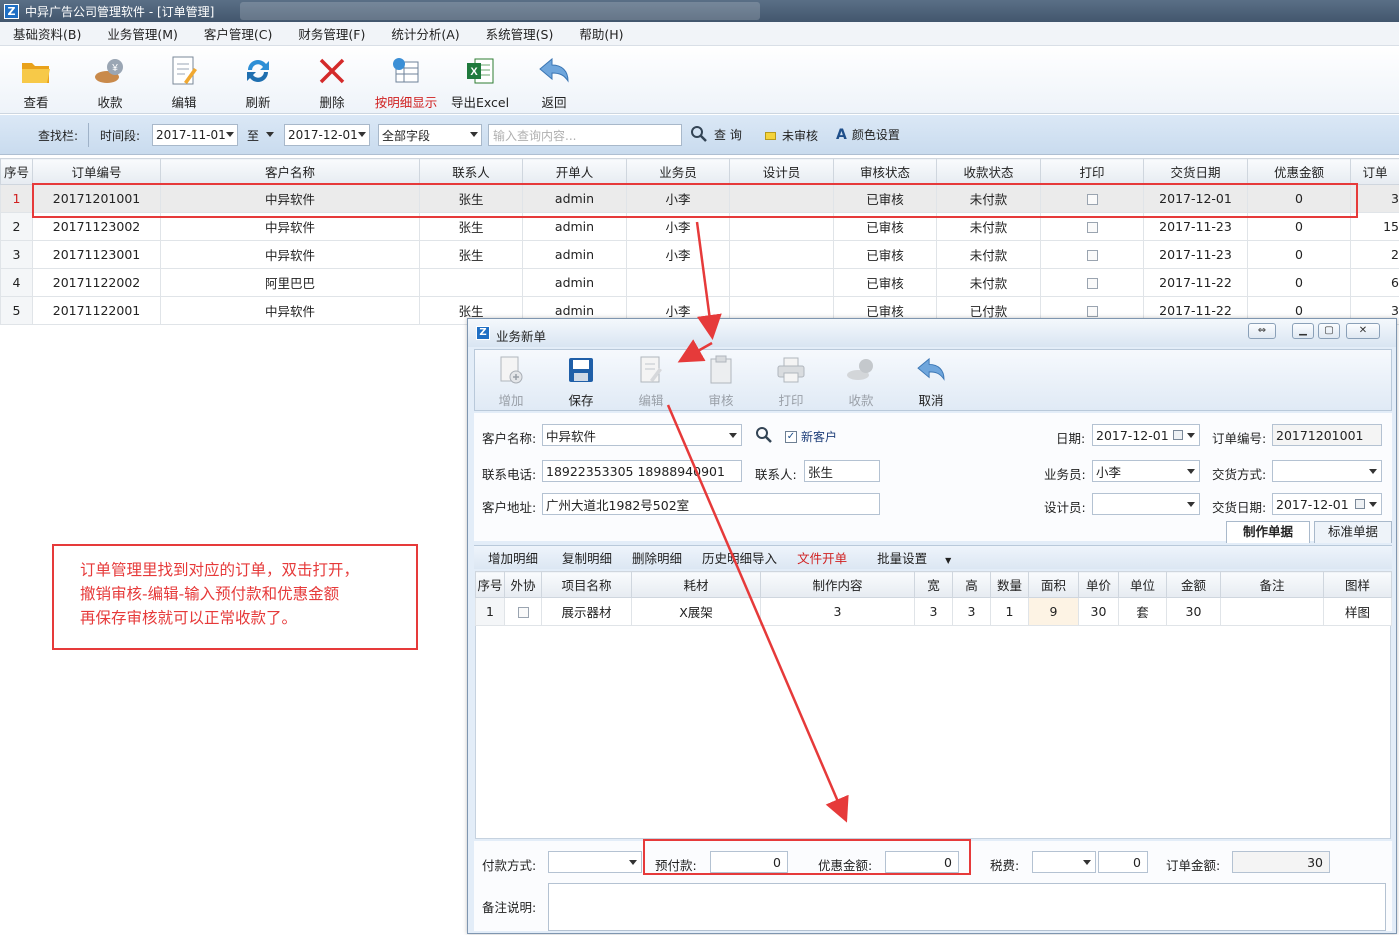 The width and height of the screenshot is (1399, 935). Describe the element at coordinates (708, 280) in the screenshot. I see `arrow-to-dialog` at that location.